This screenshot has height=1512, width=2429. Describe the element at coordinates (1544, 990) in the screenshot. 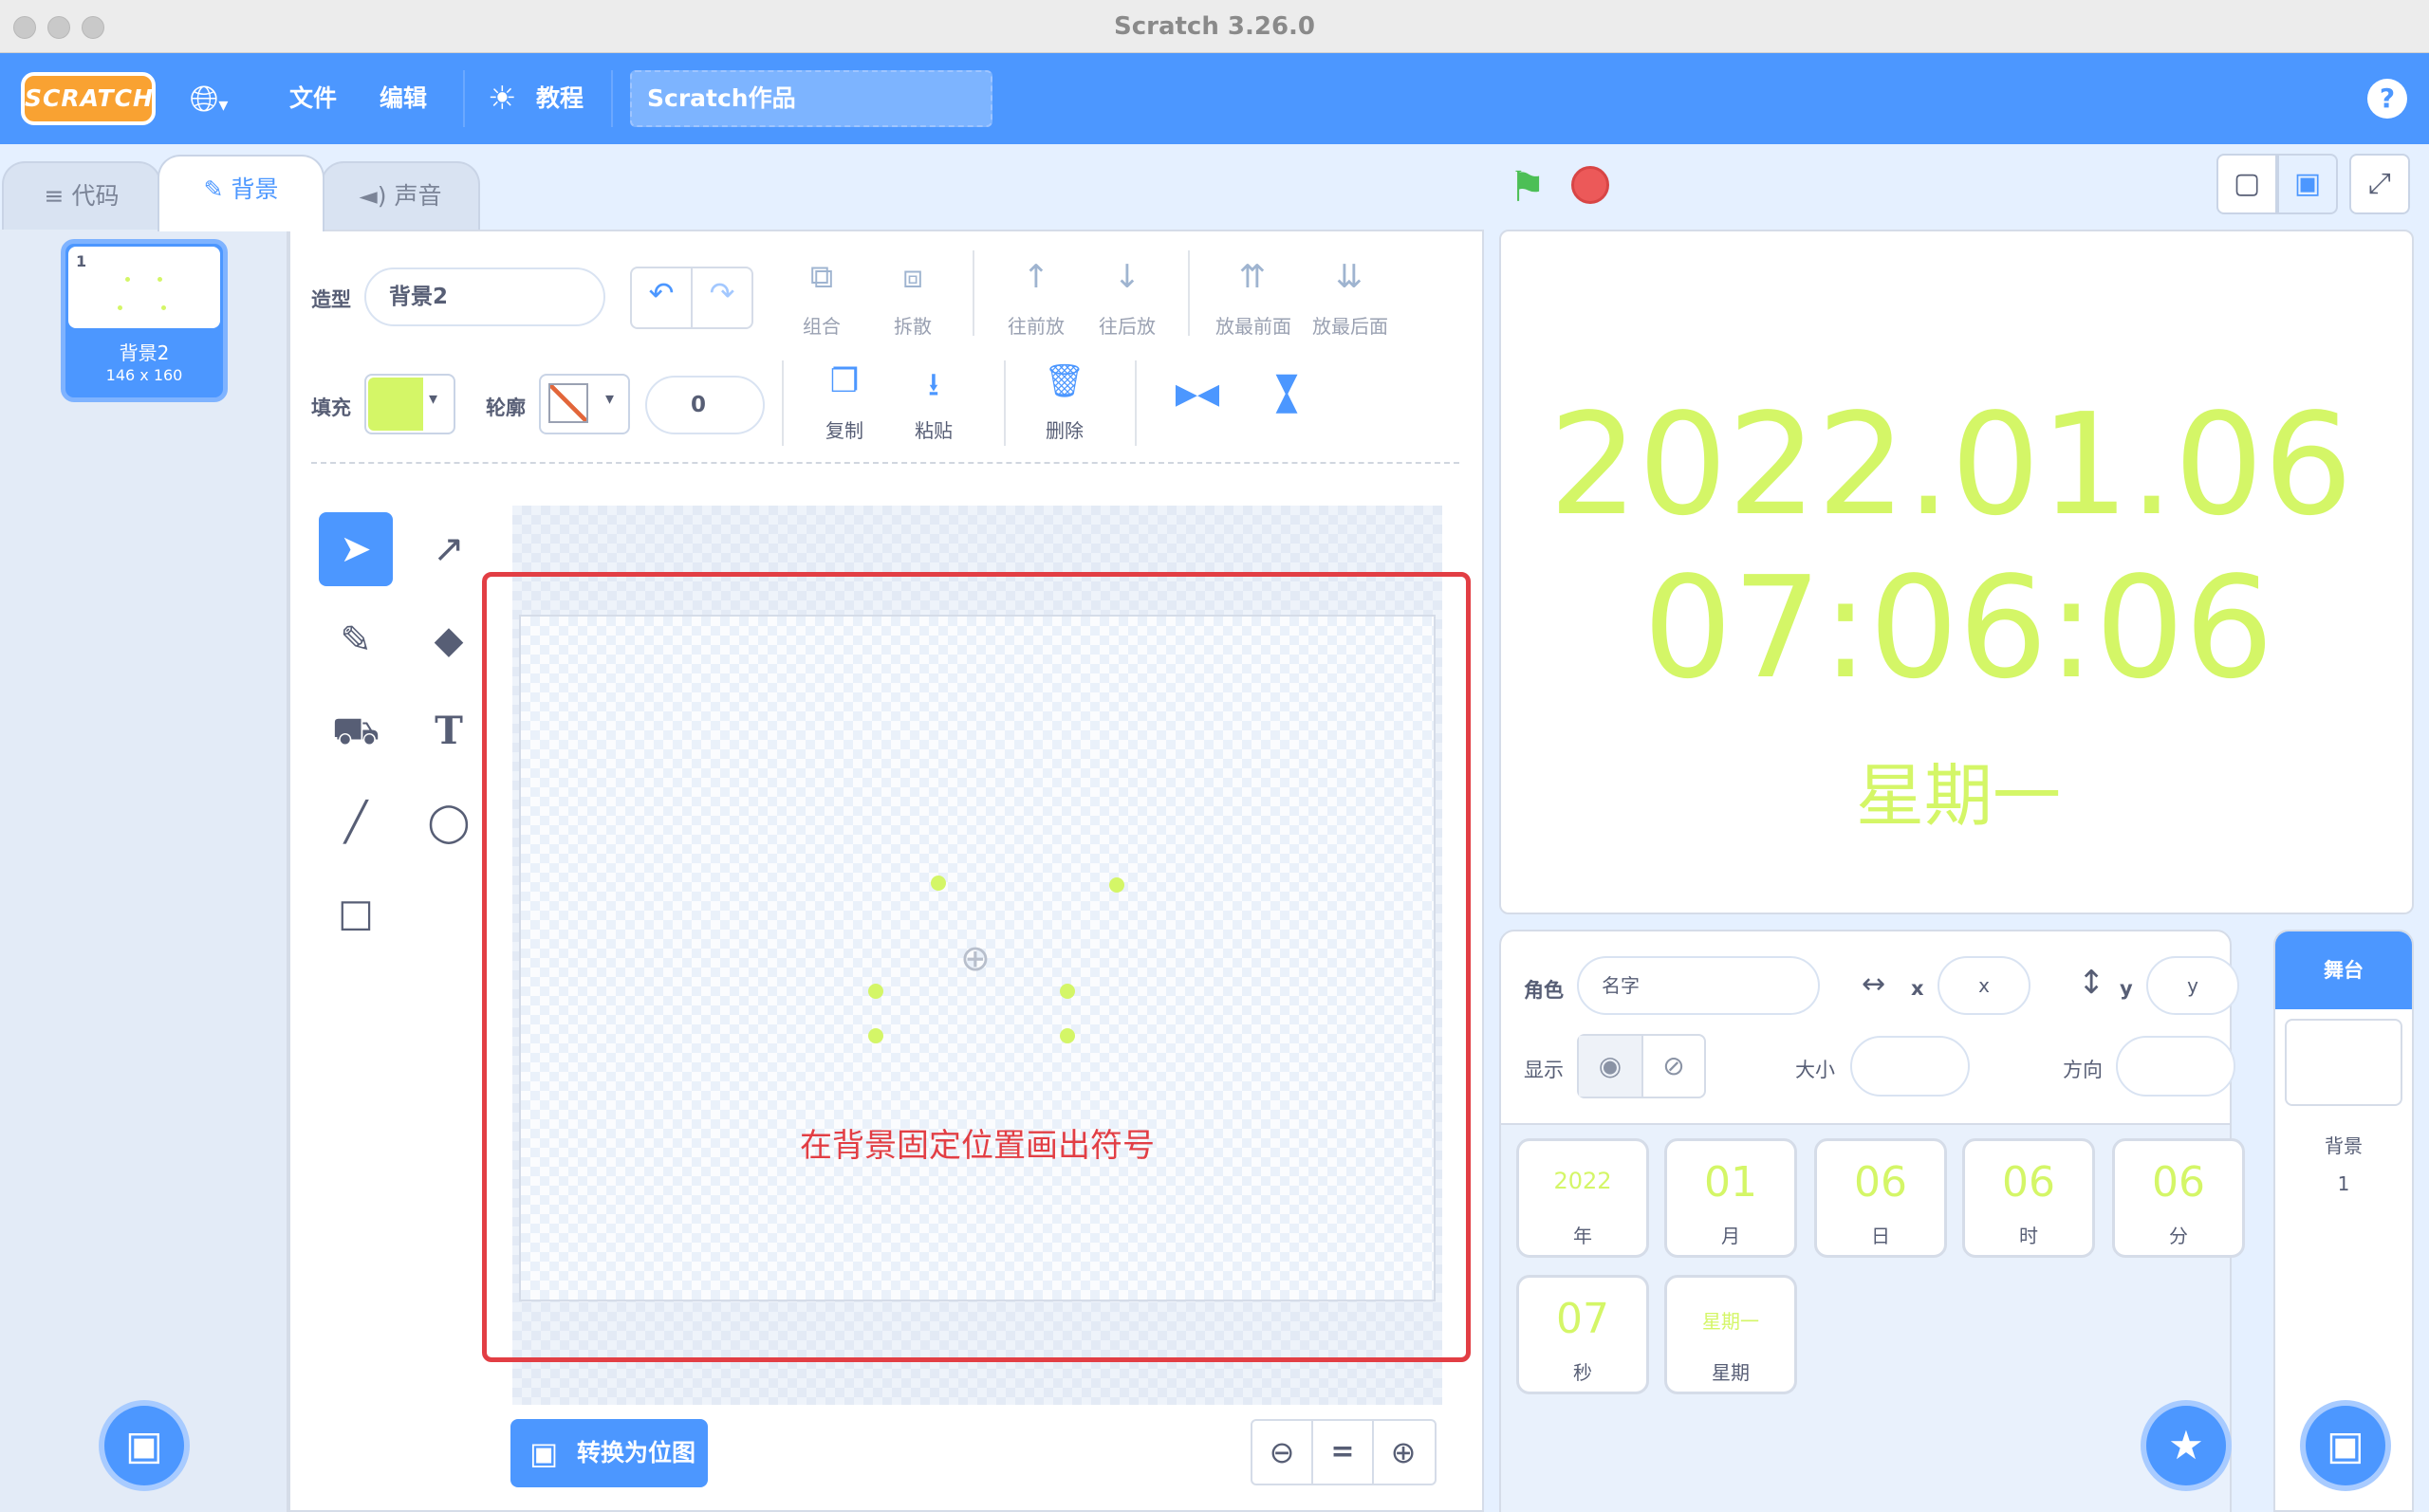

I see `sprite-label: 角色` at that location.